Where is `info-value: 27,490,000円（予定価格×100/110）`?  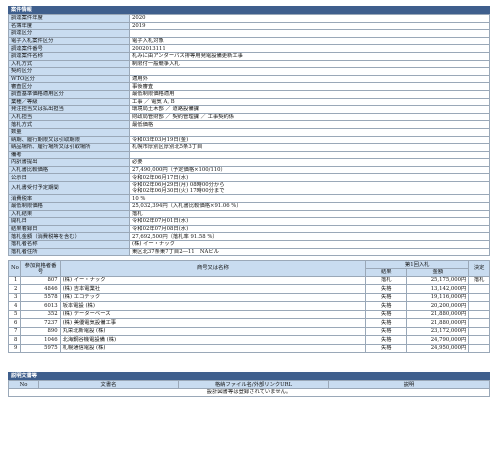 info-value: 27,490,000円（予定価格×100/110） is located at coordinates (309, 170).